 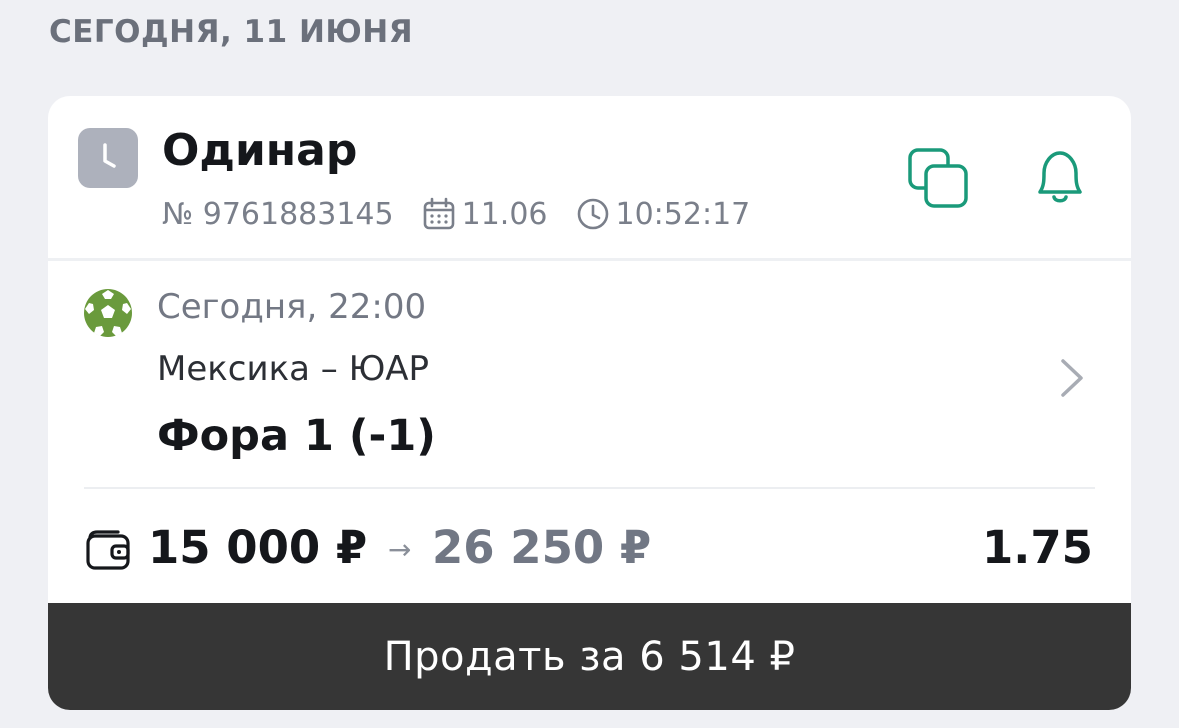 I want to click on amounts-row: 15 000 ₽ → 26 250 ₽ 1.75, so click(x=589, y=548).